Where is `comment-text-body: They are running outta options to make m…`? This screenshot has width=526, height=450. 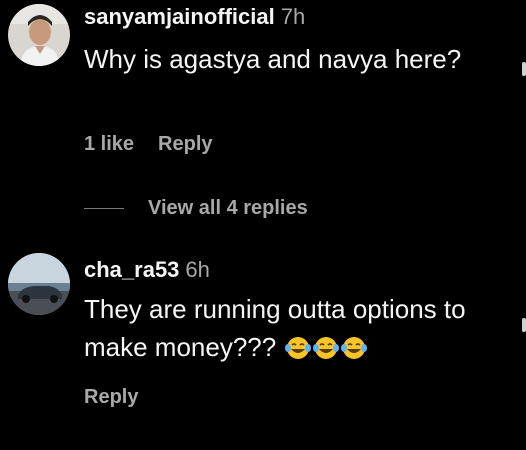
comment-text-body: They are running outta options to make m… is located at coordinates (275, 328).